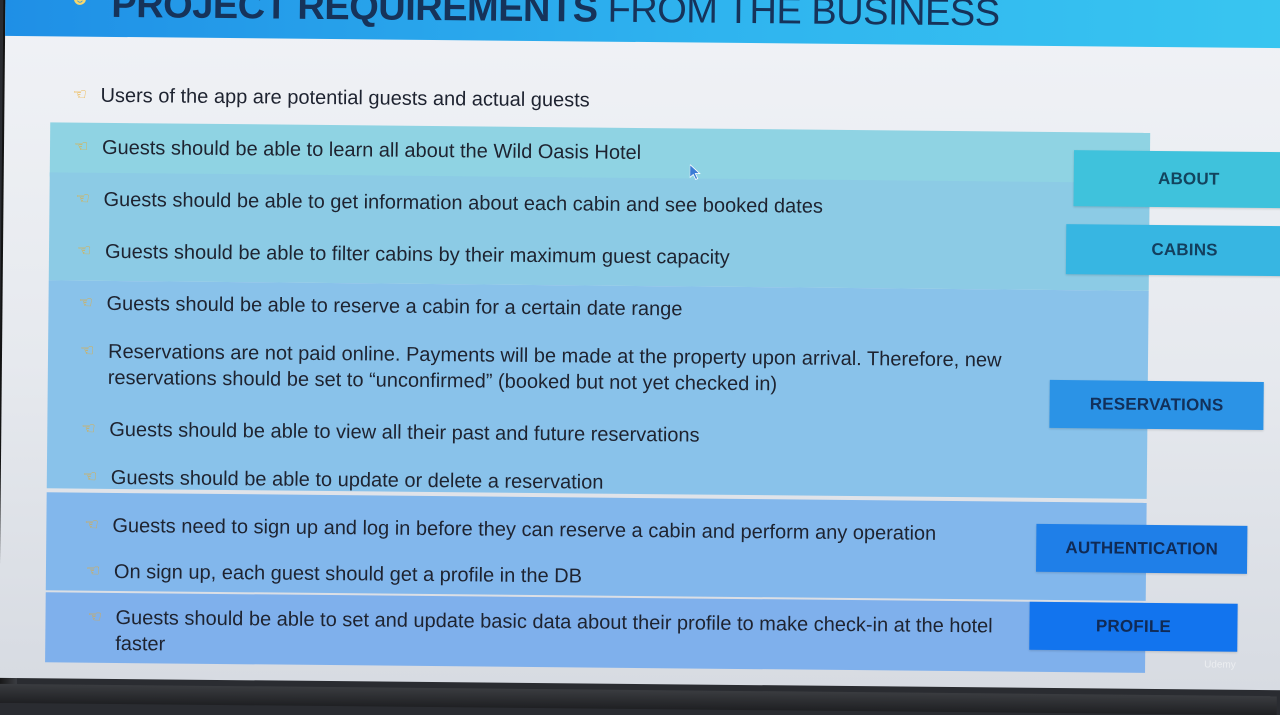  What do you see at coordinates (695, 172) in the screenshot?
I see `mouse-cursor-icon` at bounding box center [695, 172].